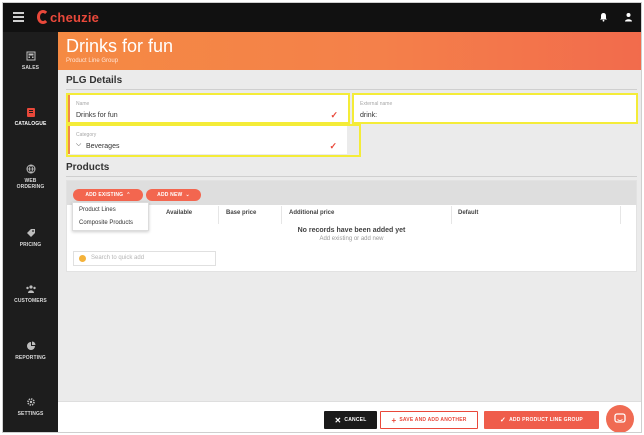 This screenshot has width=644, height=435. I want to click on sidebar-item-customers: CUSTOMERS, so click(30, 300).